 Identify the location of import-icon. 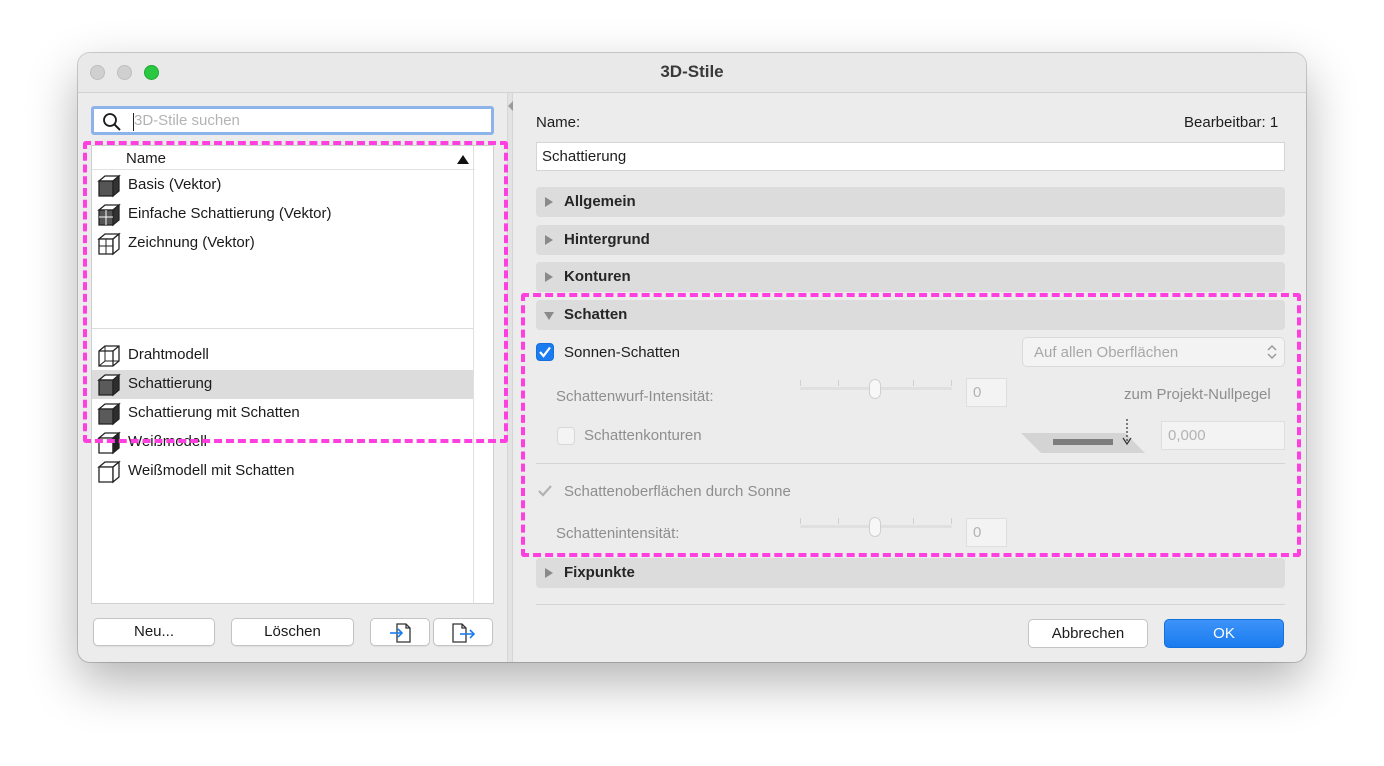
(400, 633).